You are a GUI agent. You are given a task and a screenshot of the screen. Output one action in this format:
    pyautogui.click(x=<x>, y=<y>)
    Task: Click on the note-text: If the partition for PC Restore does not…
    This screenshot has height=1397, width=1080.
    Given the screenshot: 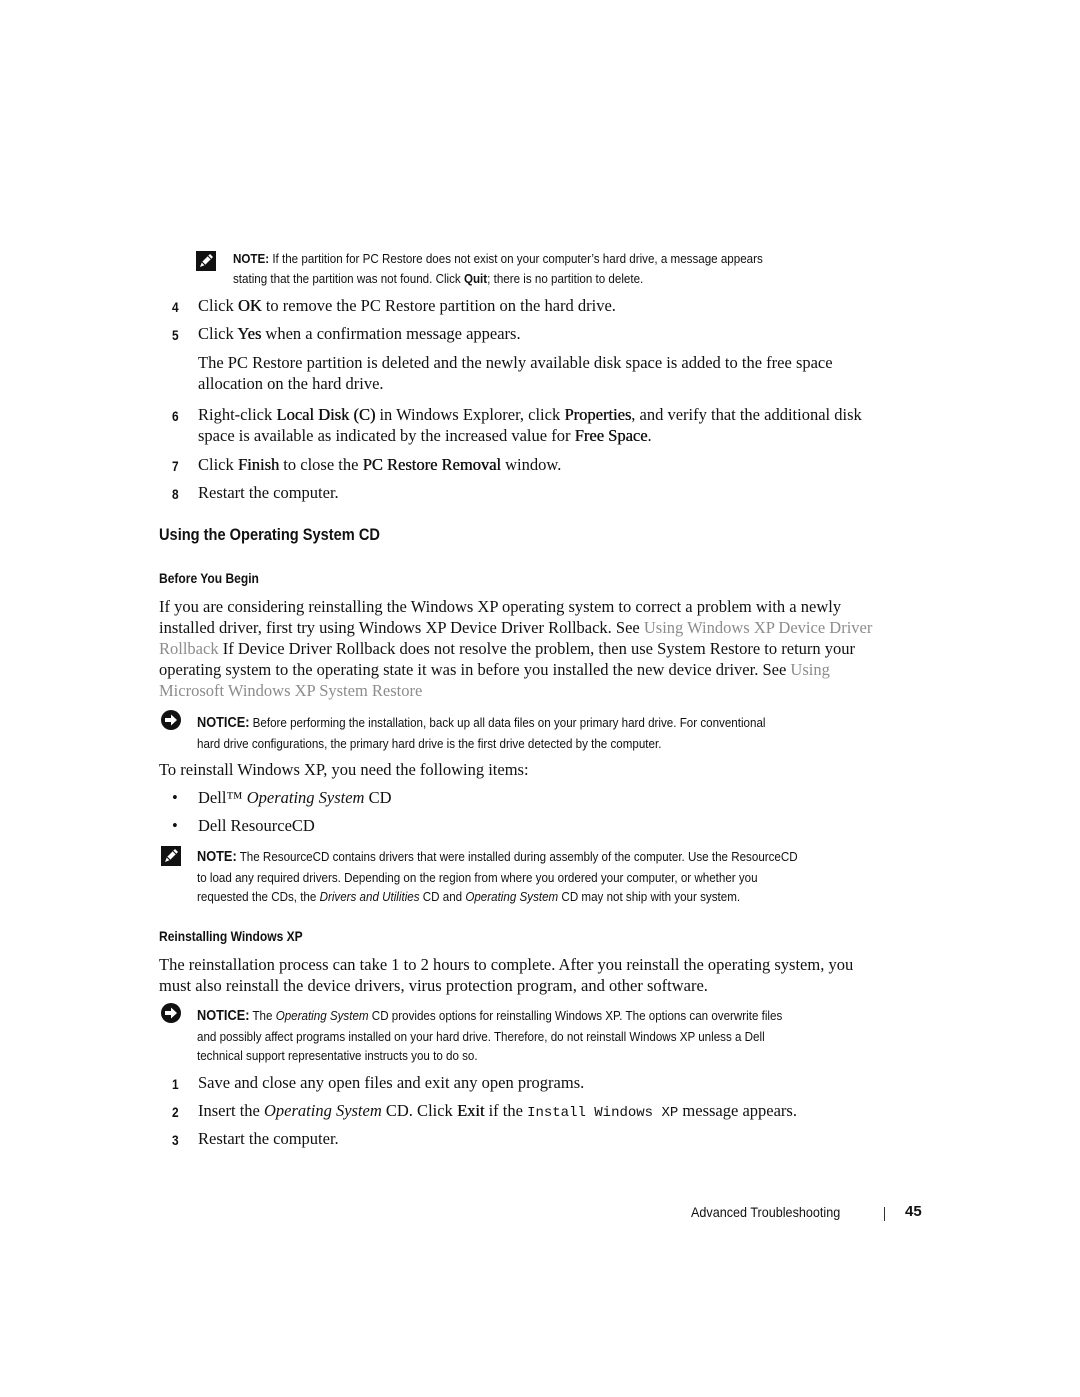 What is the action you would take?
    pyautogui.click(x=516, y=258)
    